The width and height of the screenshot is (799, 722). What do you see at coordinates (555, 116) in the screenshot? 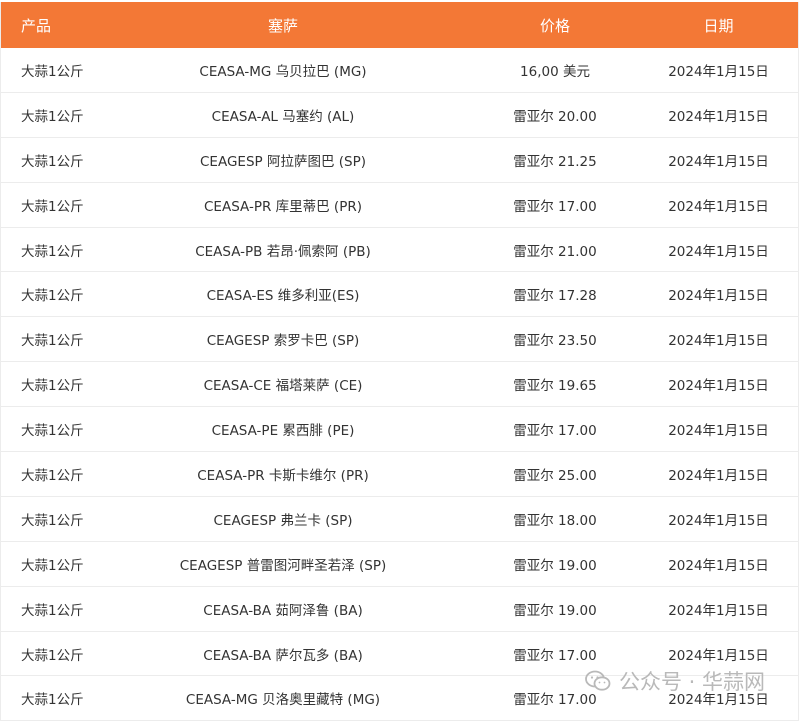
I see `cell-price: 雷亚尔 20.00` at bounding box center [555, 116].